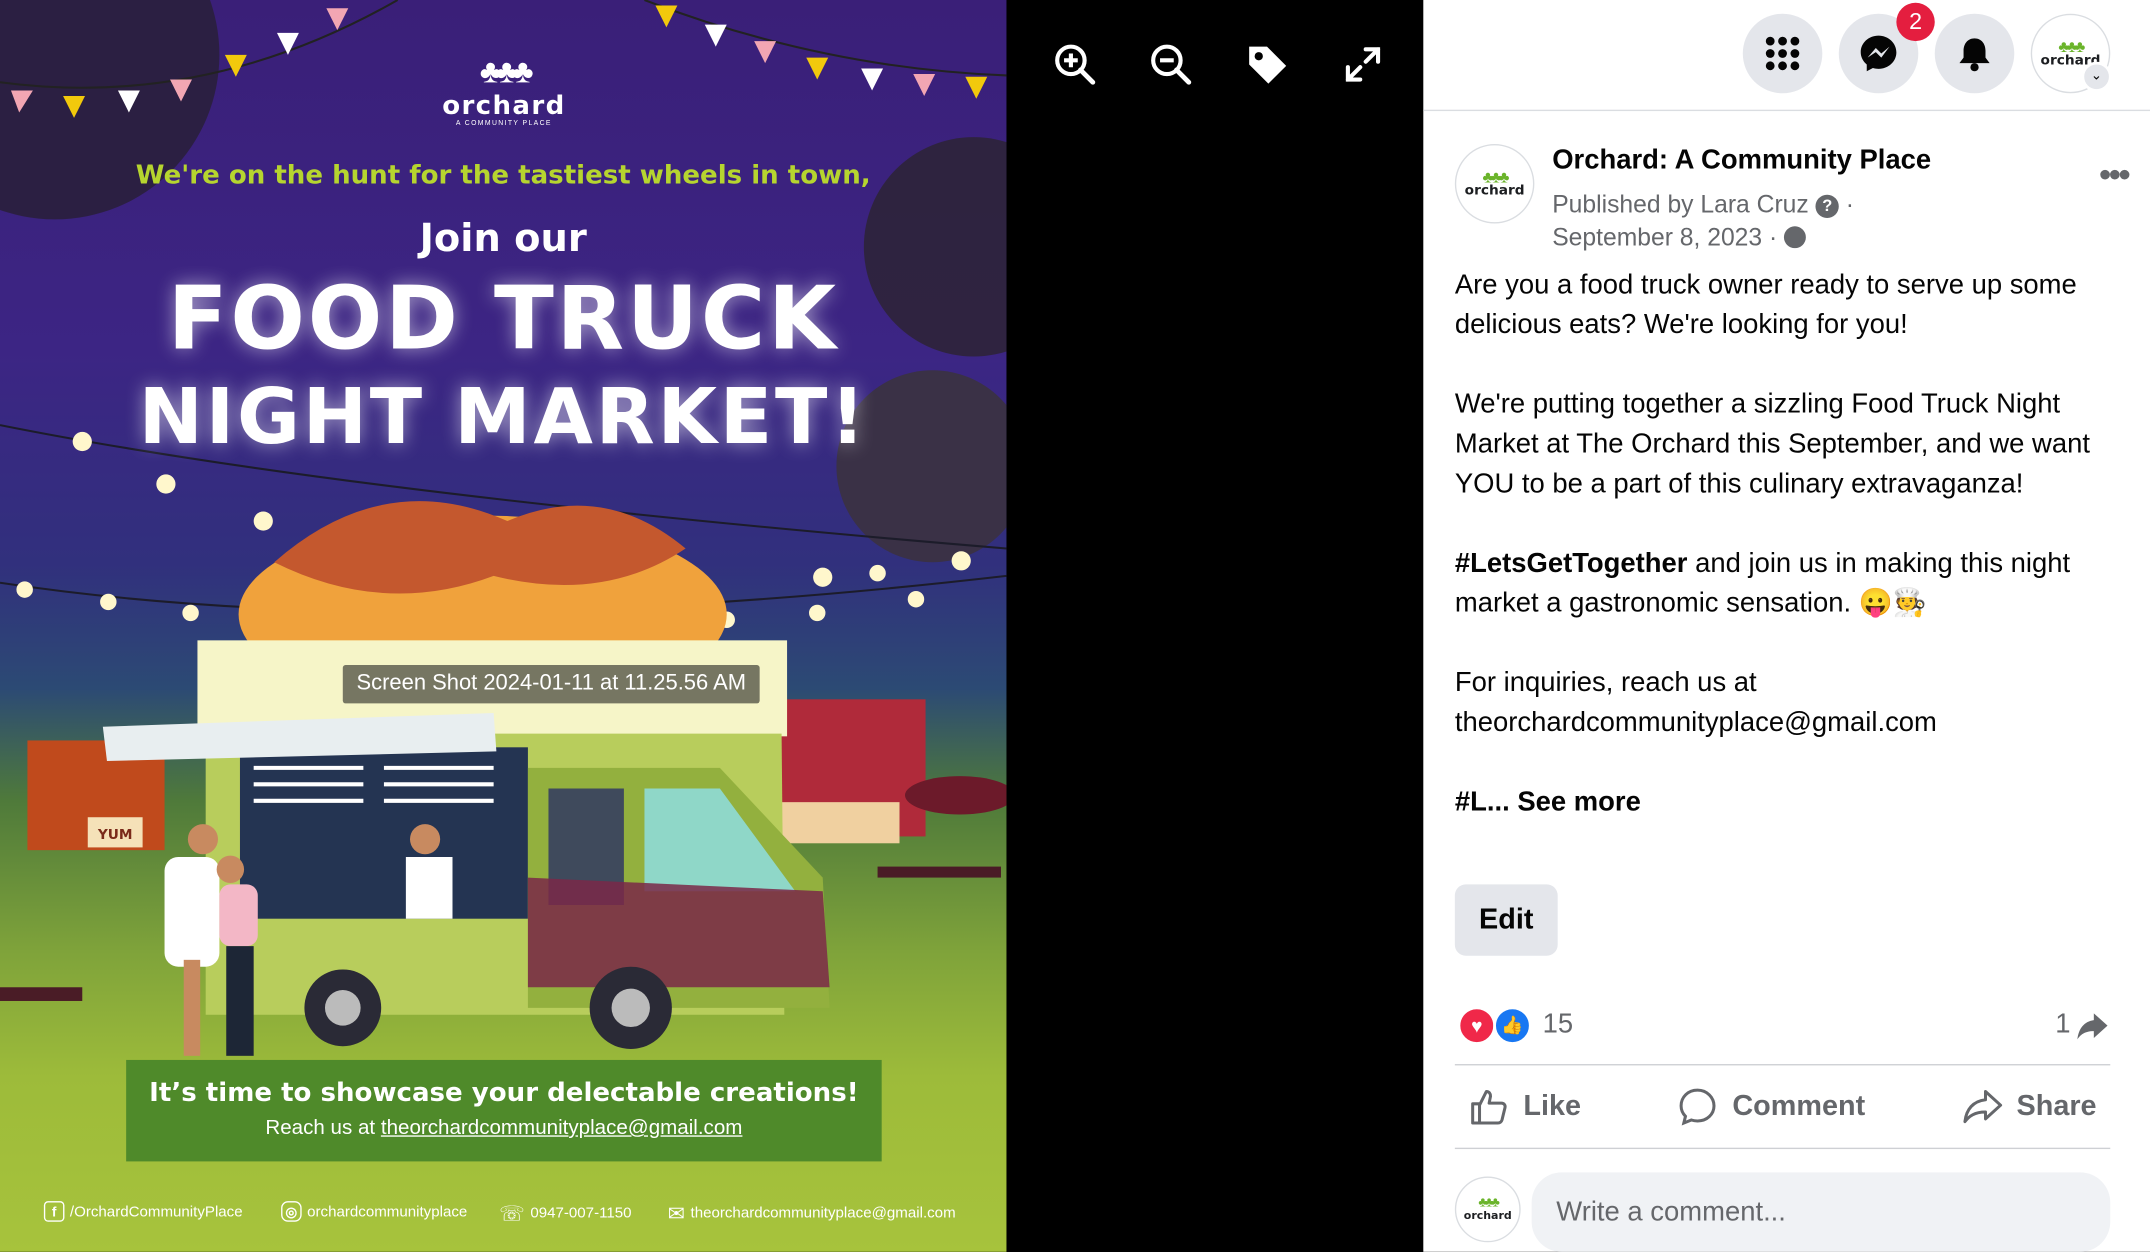 Image resolution: width=2150 pixels, height=1252 pixels. Describe the element at coordinates (581, 1213) in the screenshot. I see `poster-footer-phone-text: 0947-007-1150` at that location.